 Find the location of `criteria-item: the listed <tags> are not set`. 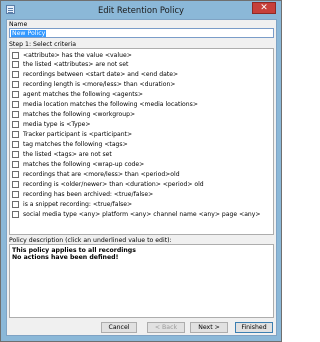

criteria-item: the listed <tags> are not set is located at coordinates (62, 154).